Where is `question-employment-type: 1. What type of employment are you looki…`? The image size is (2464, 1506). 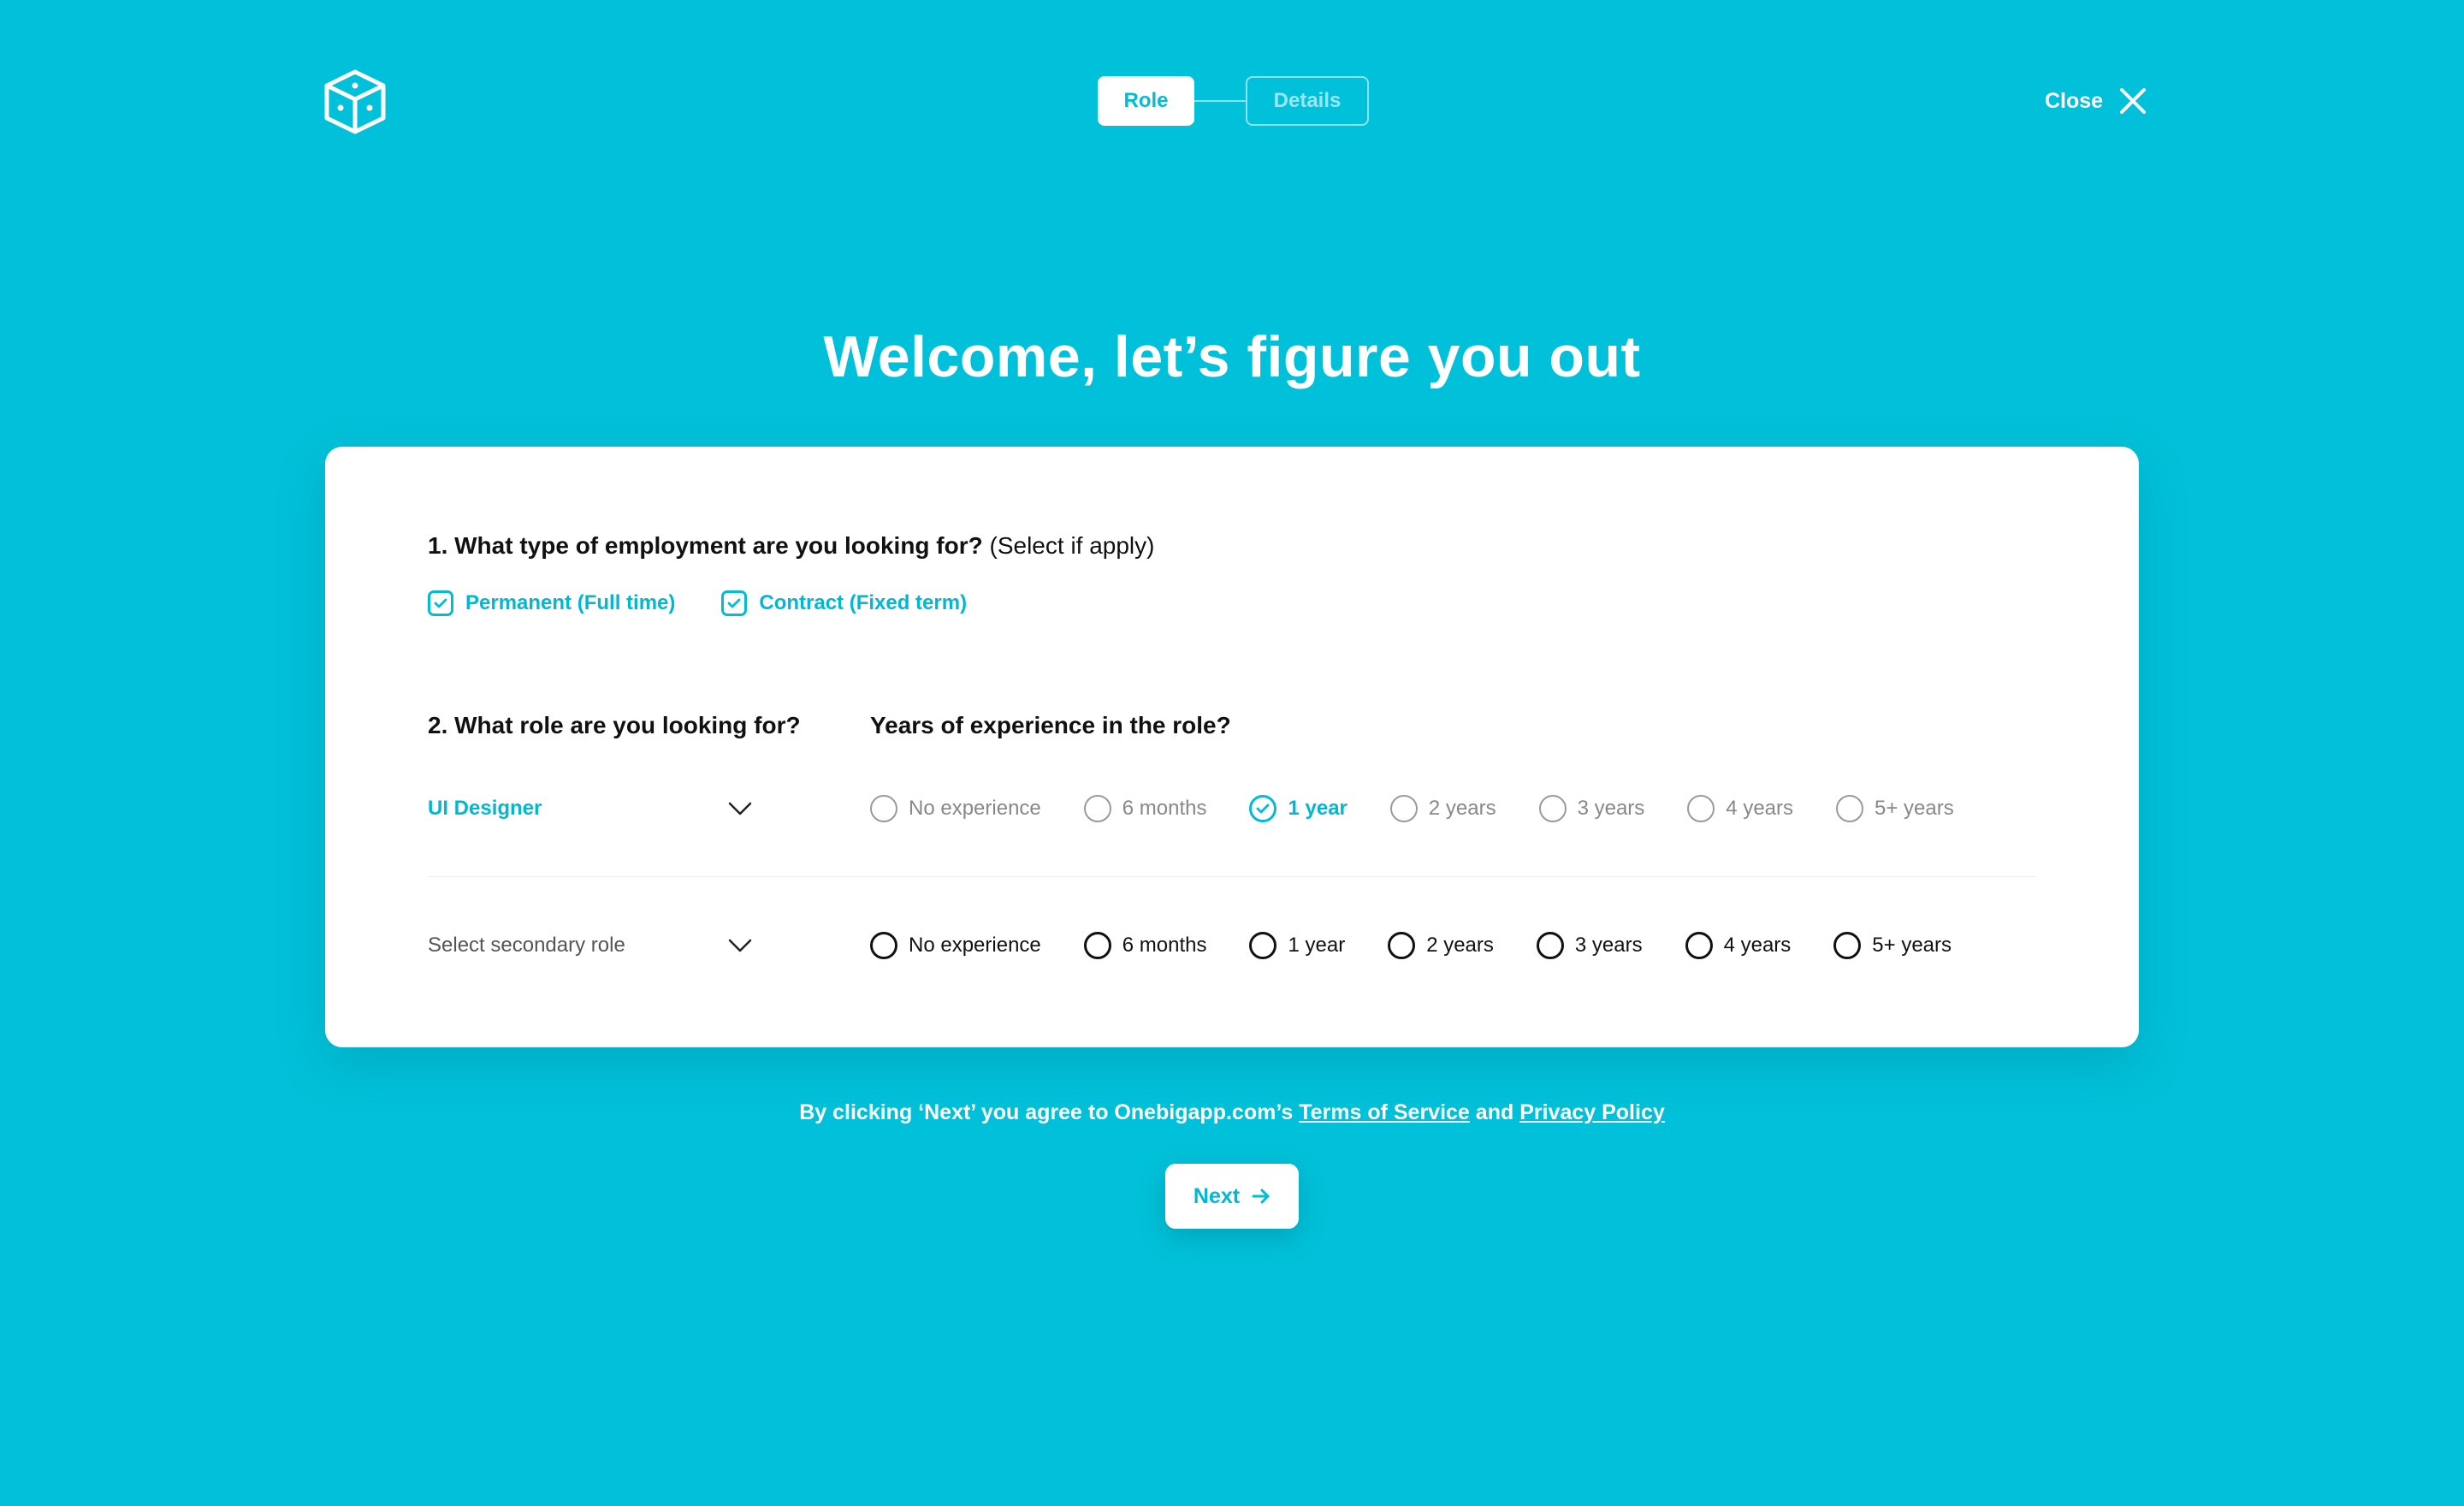
question-employment-type: 1. What type of employment are you looki… is located at coordinates (791, 546).